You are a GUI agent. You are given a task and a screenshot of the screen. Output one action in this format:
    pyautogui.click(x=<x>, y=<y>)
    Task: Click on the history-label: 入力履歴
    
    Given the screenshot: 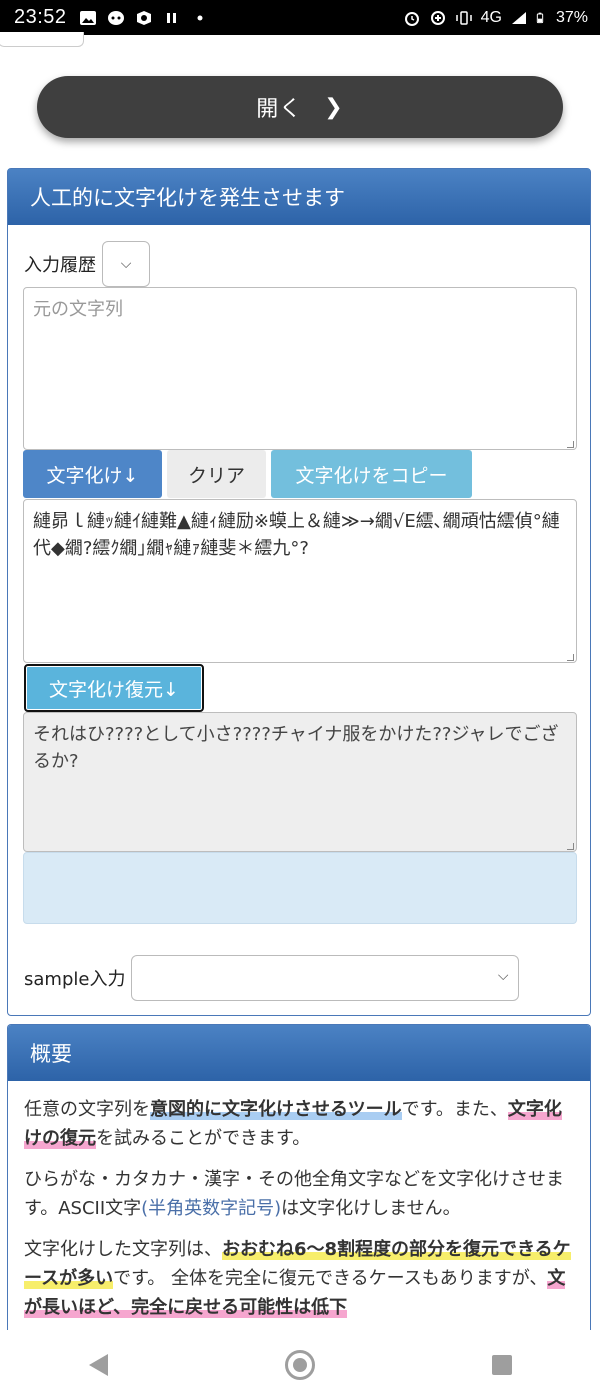 What is the action you would take?
    pyautogui.click(x=60, y=265)
    